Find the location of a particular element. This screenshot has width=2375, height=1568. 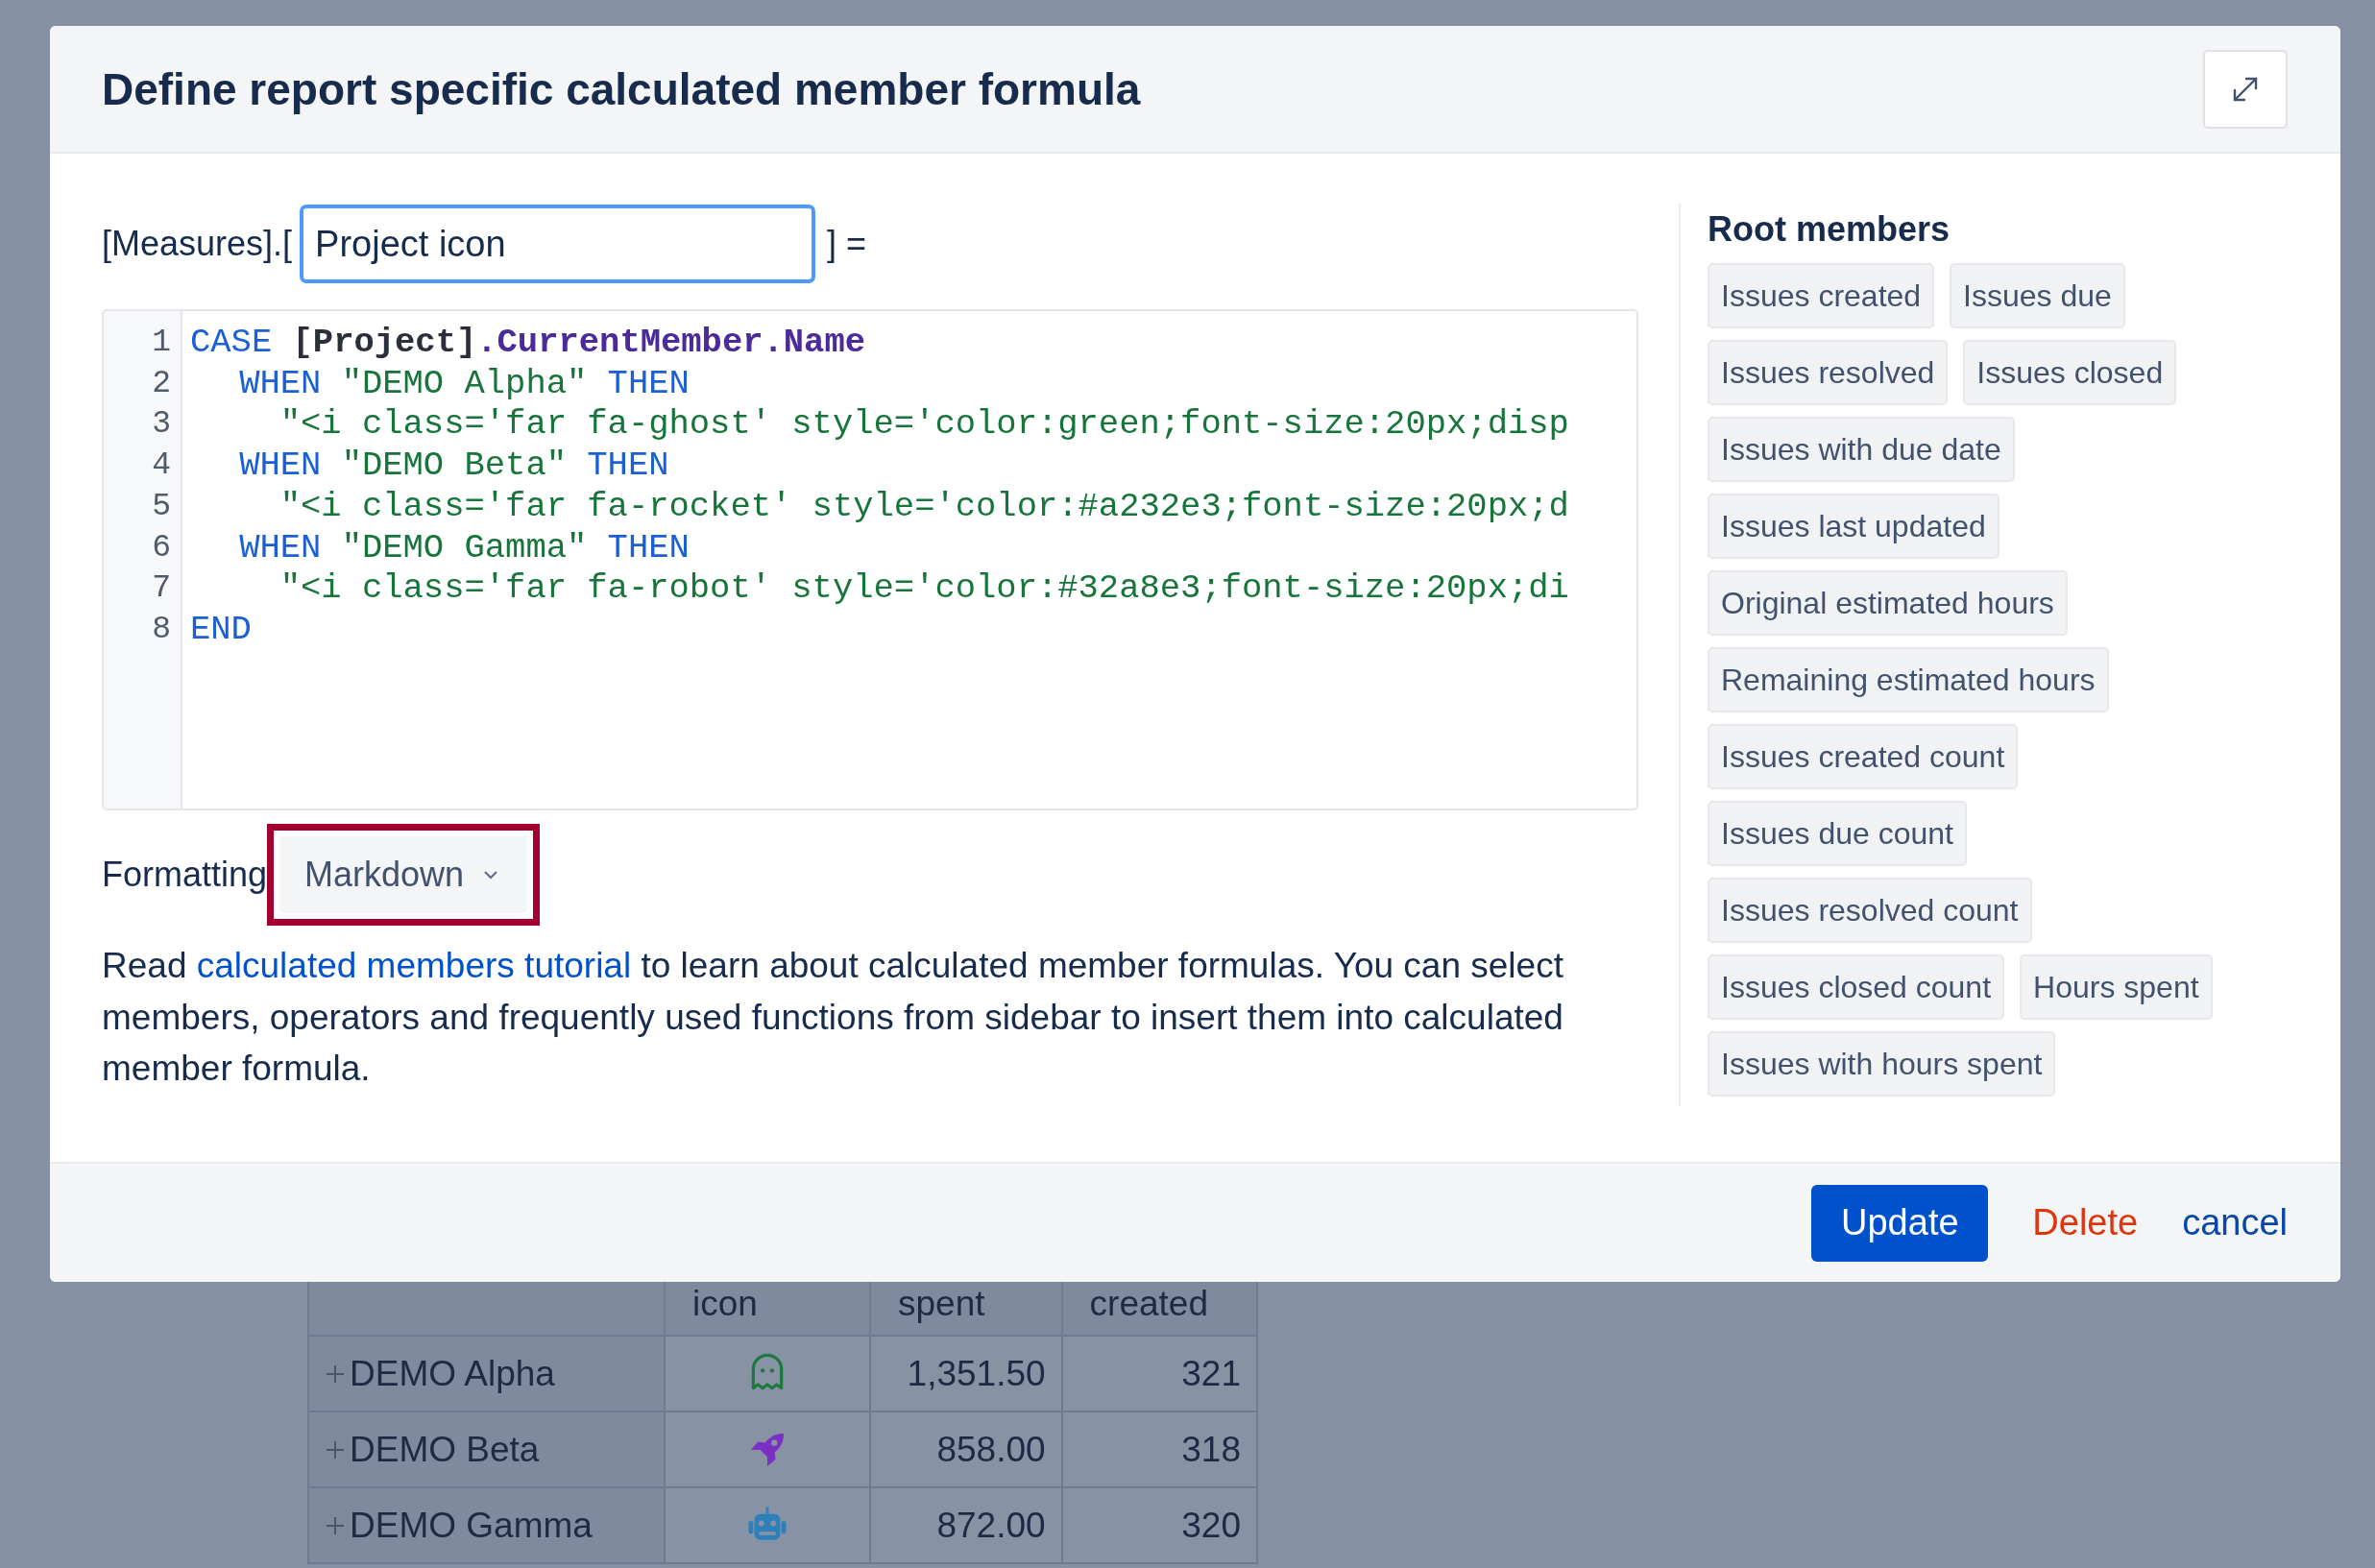

member-chip: Issues due is located at coordinates (2038, 295).